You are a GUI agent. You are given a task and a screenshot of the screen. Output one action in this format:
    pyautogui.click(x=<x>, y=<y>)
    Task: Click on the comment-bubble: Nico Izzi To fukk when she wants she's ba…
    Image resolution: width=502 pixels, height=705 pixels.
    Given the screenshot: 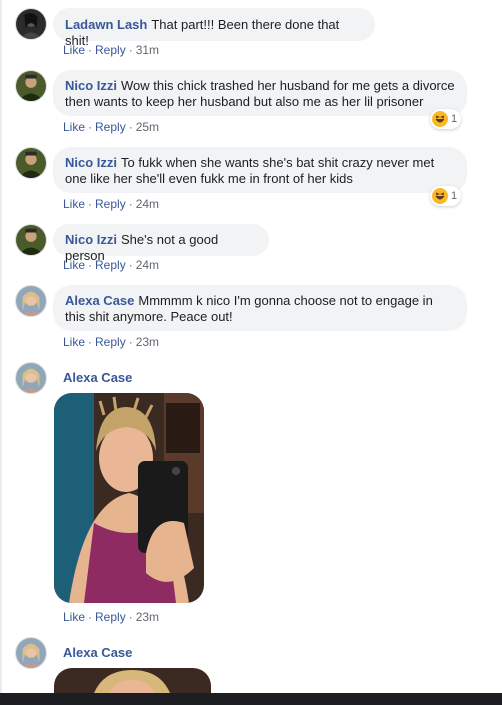 What is the action you would take?
    pyautogui.click(x=260, y=170)
    